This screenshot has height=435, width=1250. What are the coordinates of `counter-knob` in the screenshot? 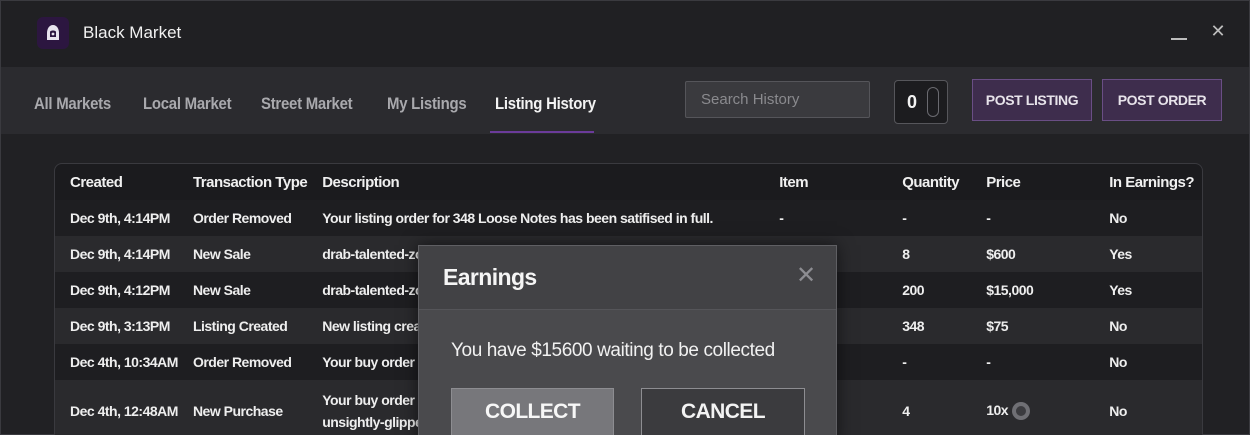 It's located at (933, 102).